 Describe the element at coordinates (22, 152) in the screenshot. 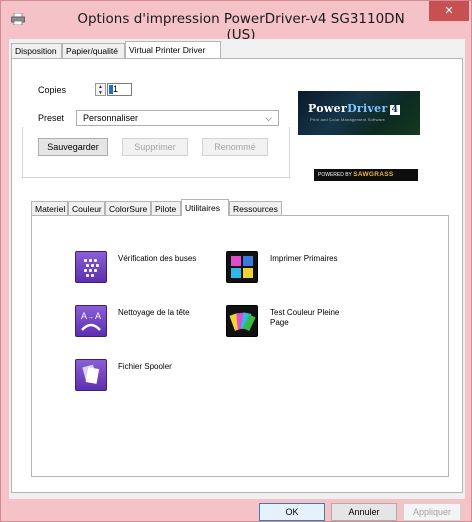

I see `group-border-left` at that location.